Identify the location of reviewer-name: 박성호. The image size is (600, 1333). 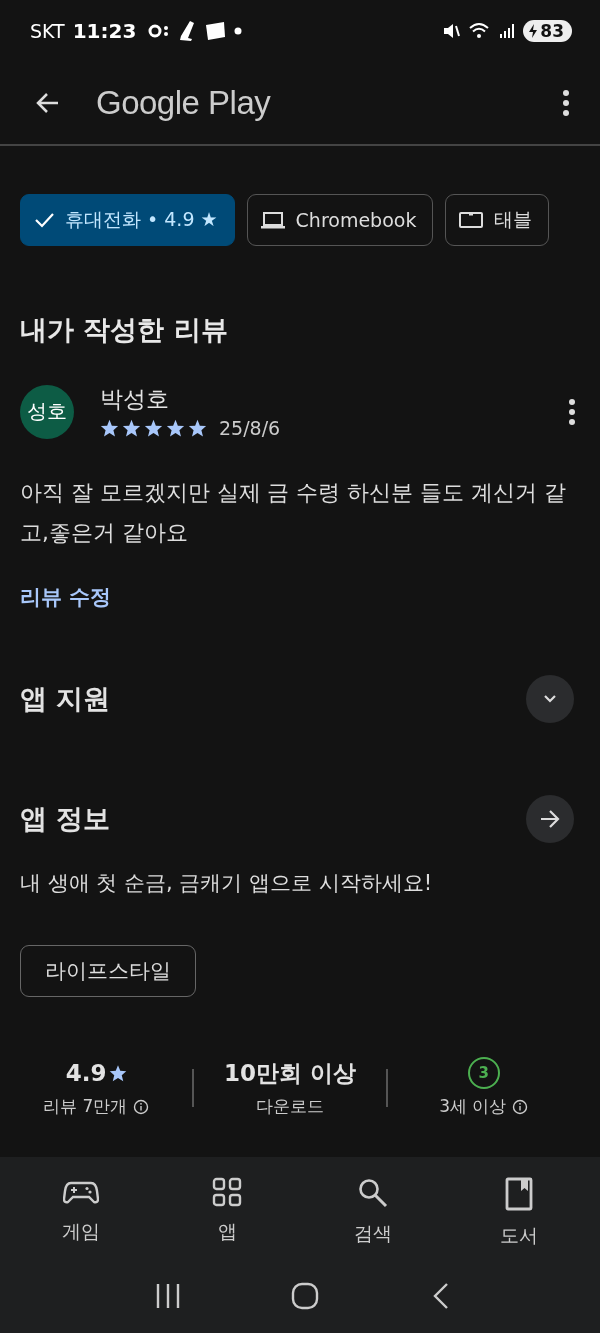
(135, 399).